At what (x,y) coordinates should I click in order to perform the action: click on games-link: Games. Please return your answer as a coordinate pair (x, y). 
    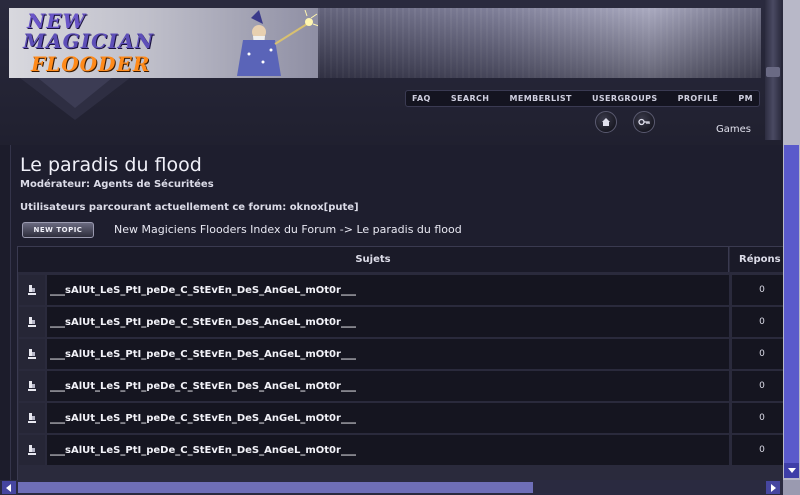
    Looking at the image, I should click on (733, 129).